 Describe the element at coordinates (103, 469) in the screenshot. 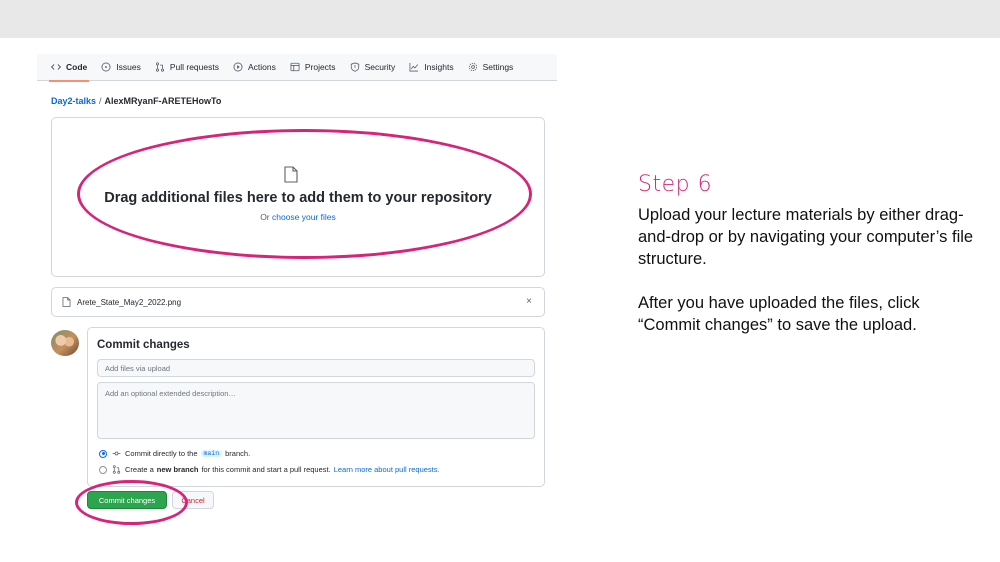

I see `new-branch-radio` at that location.